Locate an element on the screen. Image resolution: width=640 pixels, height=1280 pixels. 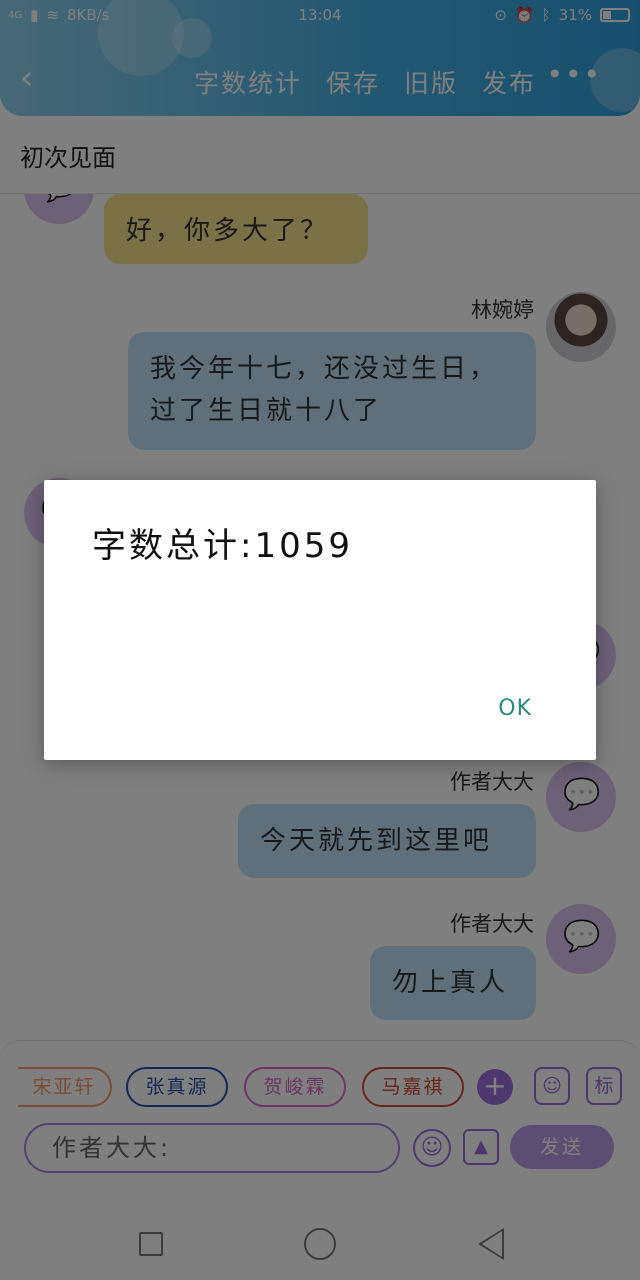
ok-button: OK is located at coordinates (515, 708).